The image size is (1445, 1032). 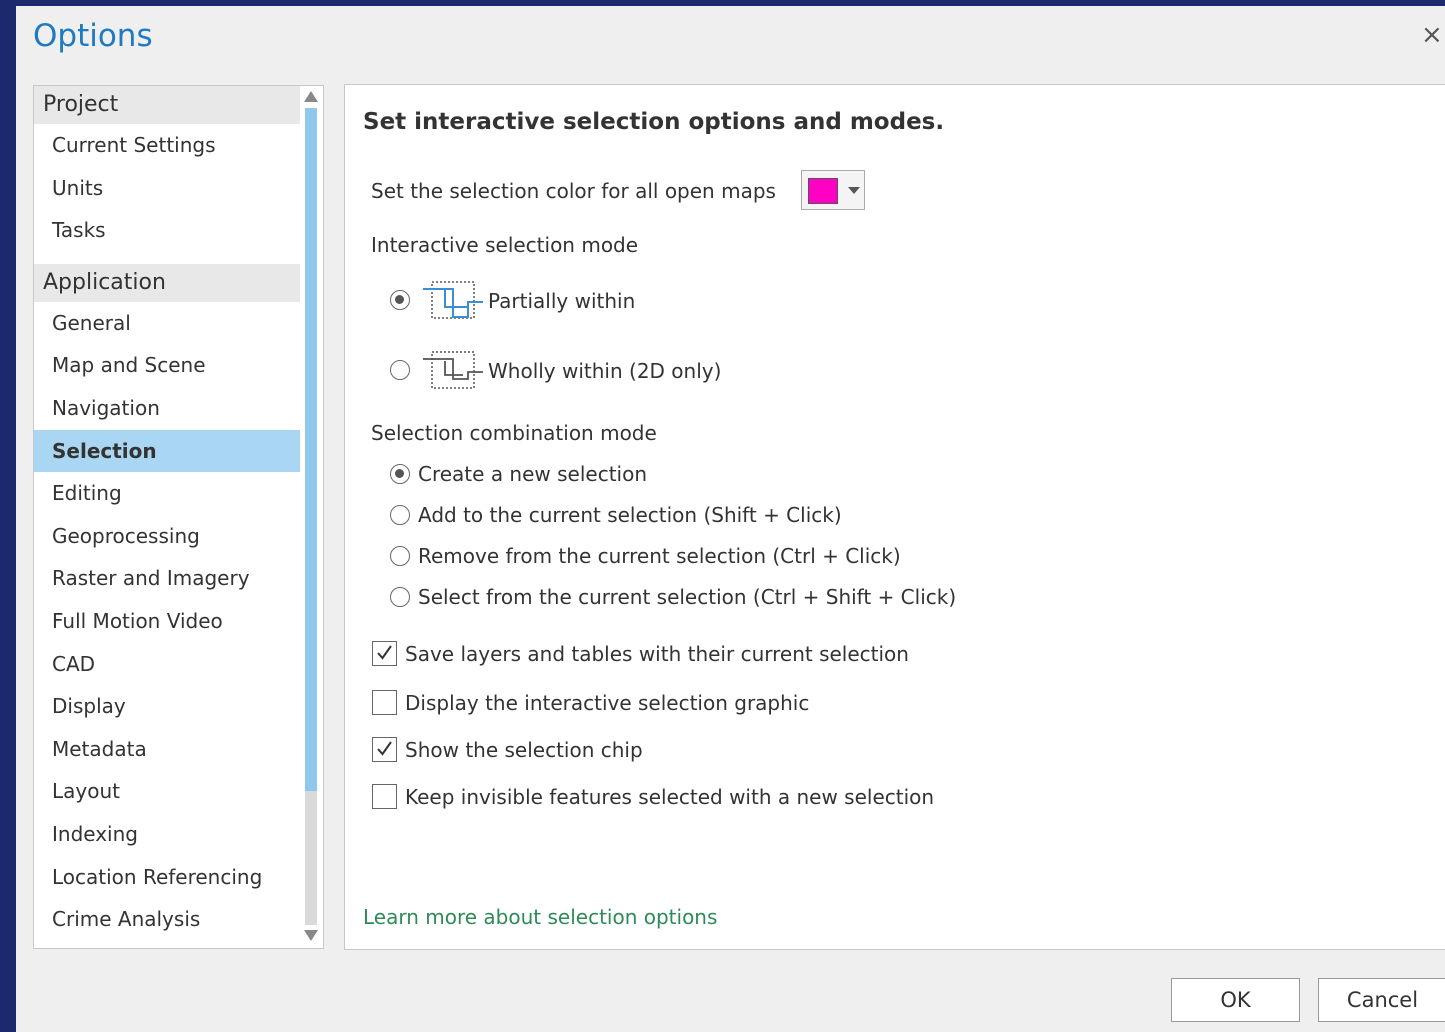 What do you see at coordinates (854, 190) in the screenshot?
I see `chevron-down-icon` at bounding box center [854, 190].